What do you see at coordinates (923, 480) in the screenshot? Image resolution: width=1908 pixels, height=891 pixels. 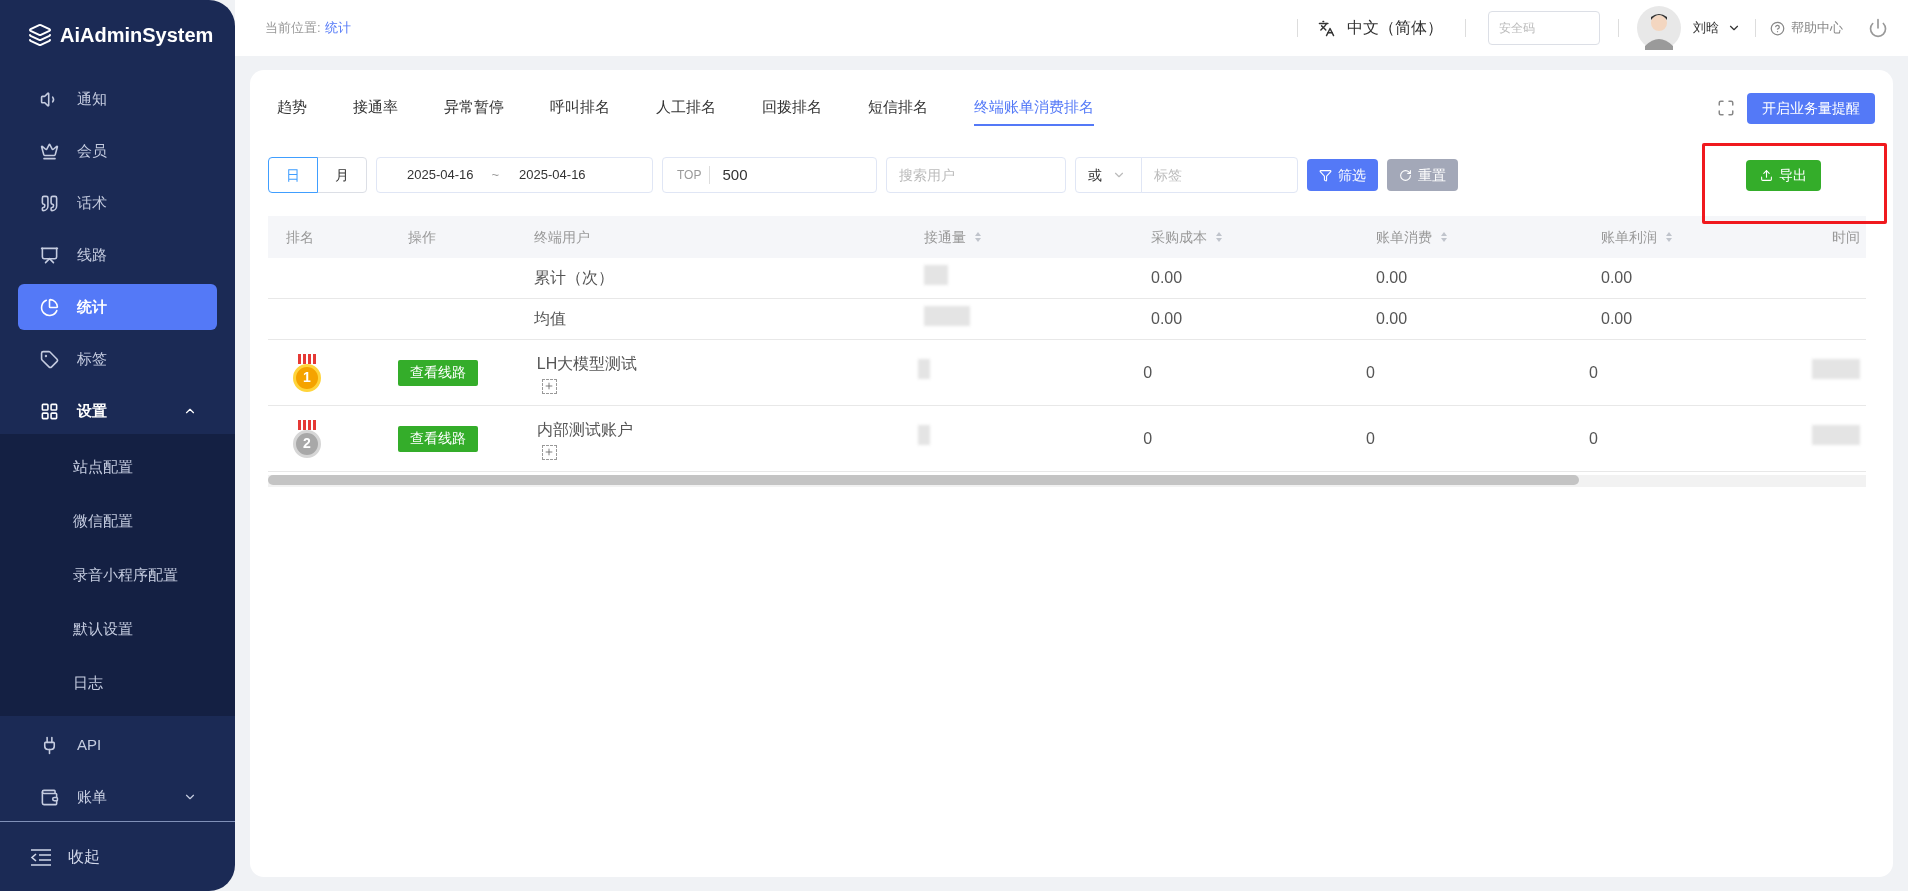 I see `horizontal-scrollbar` at bounding box center [923, 480].